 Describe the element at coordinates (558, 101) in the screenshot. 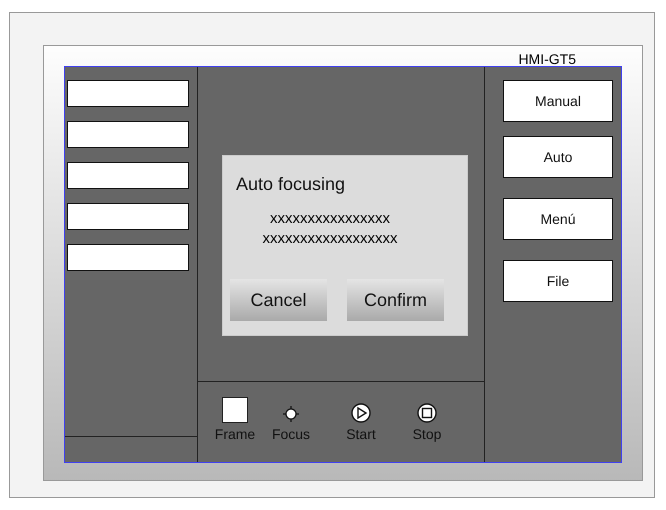

I see `mode-button: Manual` at that location.